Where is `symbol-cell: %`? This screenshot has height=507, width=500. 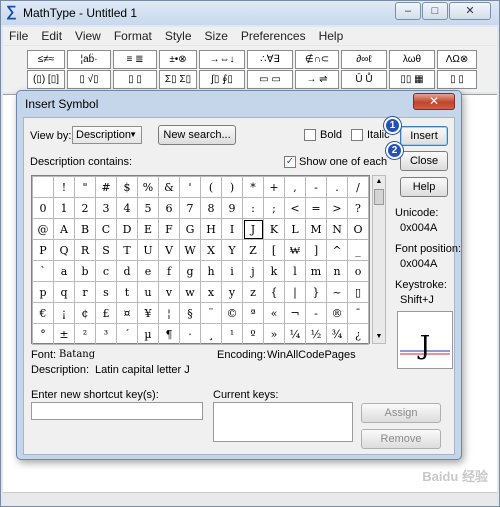
symbol-cell: % is located at coordinates (148, 187).